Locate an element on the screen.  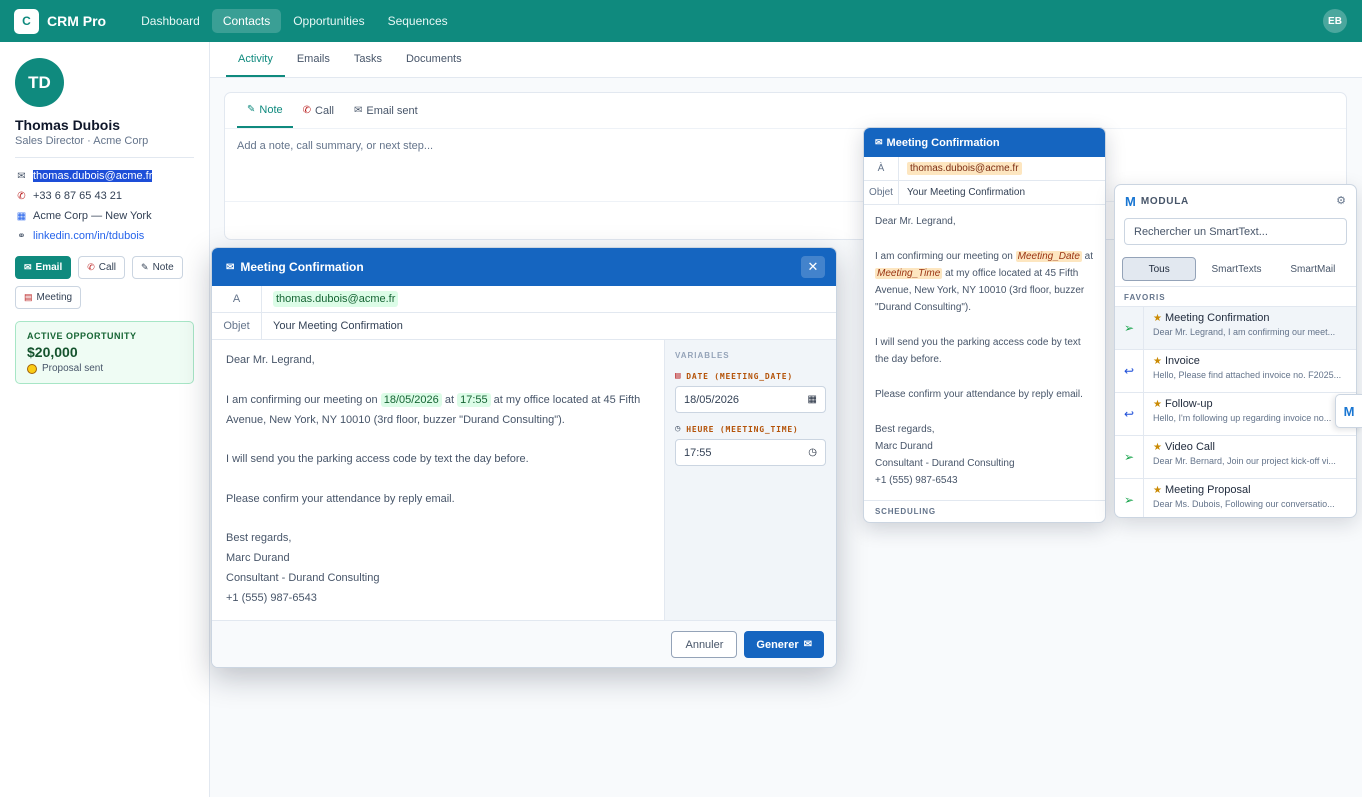
preview-text-at: at is located at coordinates (1089, 256).